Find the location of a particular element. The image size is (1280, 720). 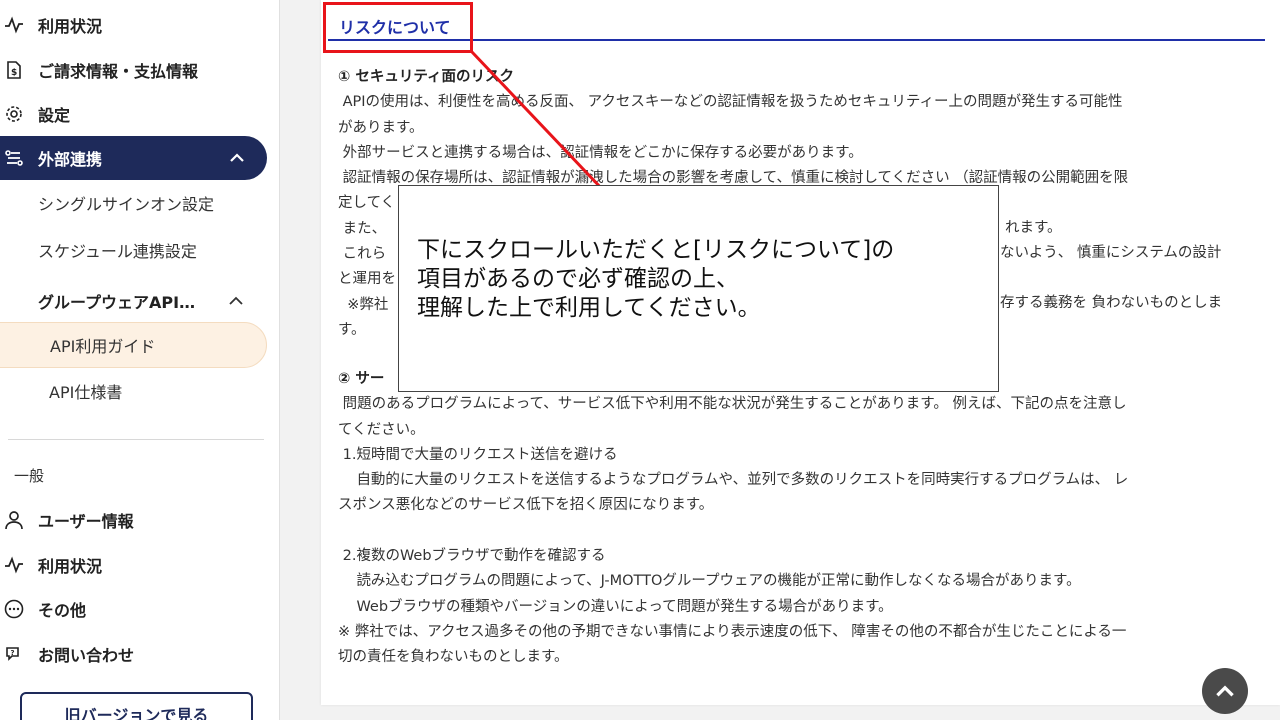

scroll-to-top-button is located at coordinates (1225, 691).